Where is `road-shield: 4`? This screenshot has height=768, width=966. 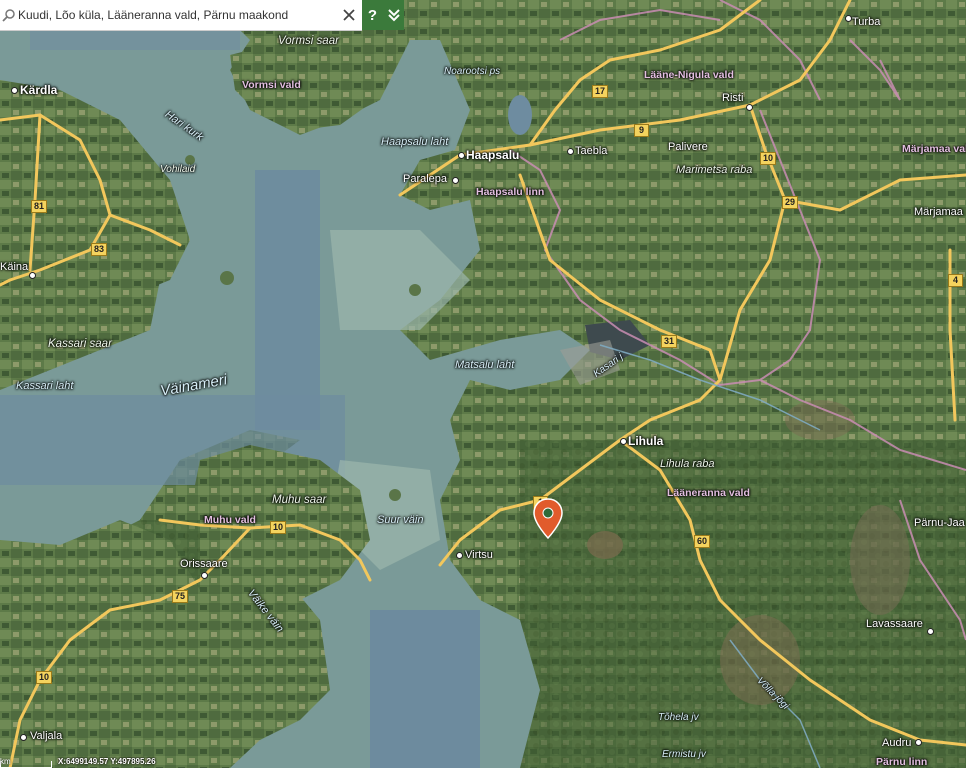
road-shield: 4 is located at coordinates (955, 280).